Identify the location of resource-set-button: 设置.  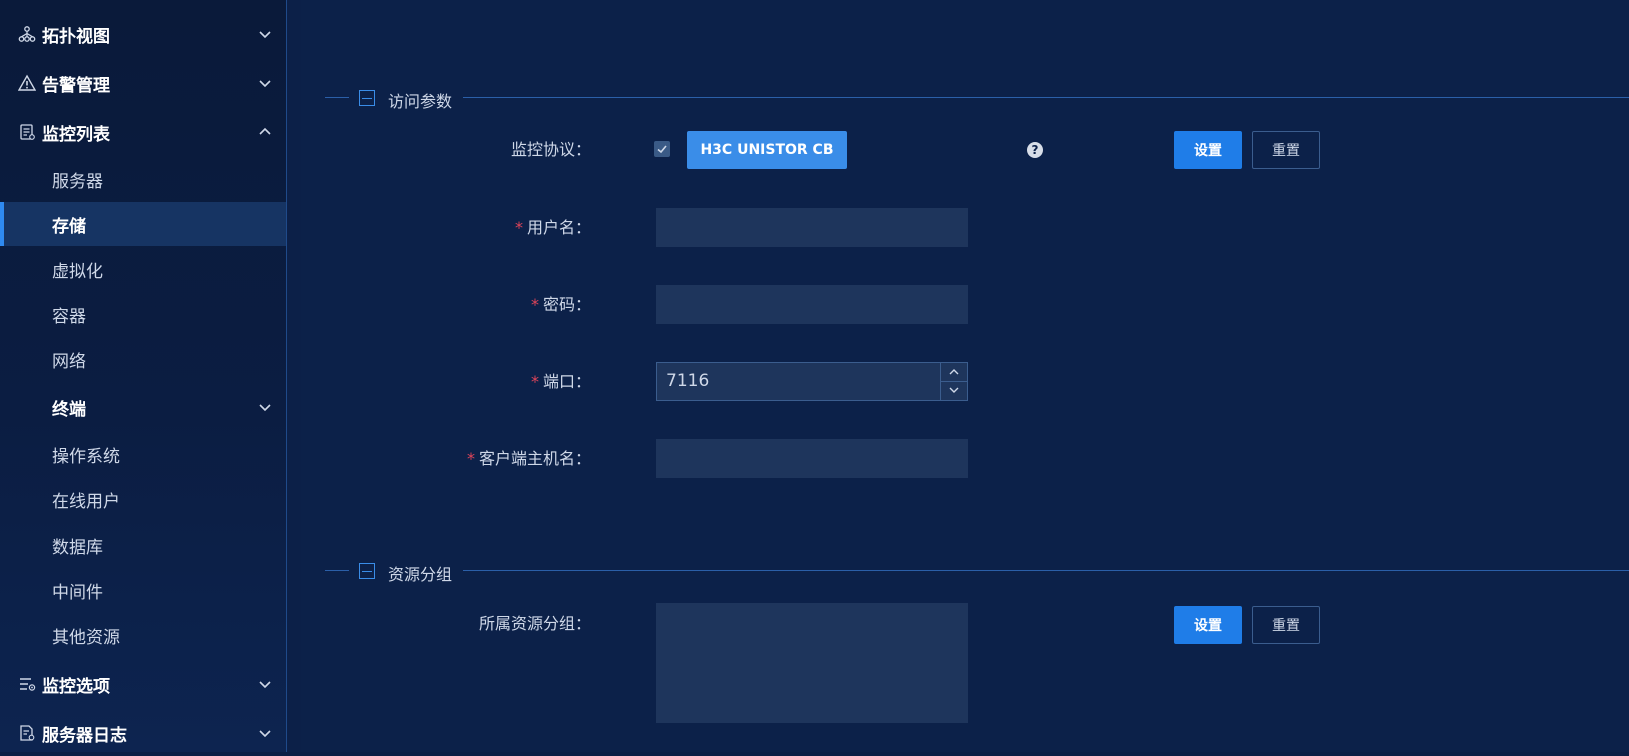
(1208, 625).